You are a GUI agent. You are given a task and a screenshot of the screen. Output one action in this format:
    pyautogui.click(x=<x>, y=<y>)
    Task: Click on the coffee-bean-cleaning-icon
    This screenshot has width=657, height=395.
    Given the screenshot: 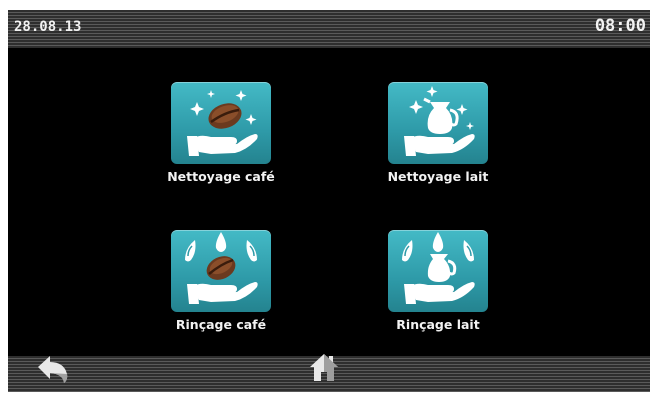 What is the action you would take?
    pyautogui.click(x=221, y=123)
    